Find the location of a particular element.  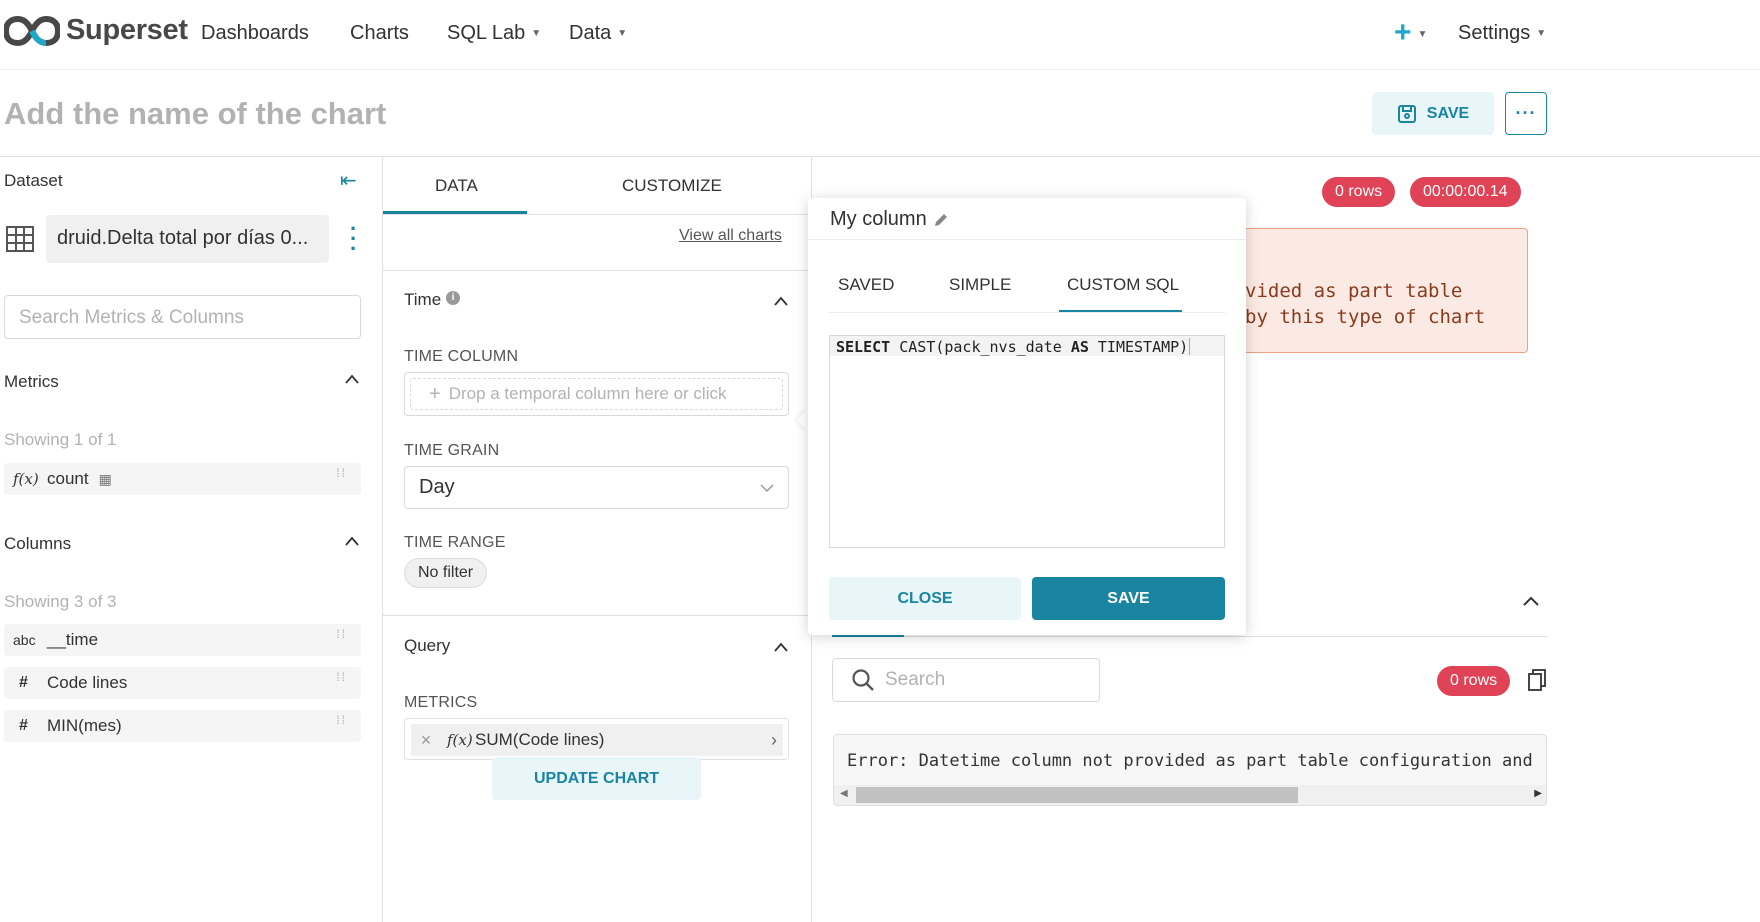

time-grain-select: Day is located at coordinates (596, 487).